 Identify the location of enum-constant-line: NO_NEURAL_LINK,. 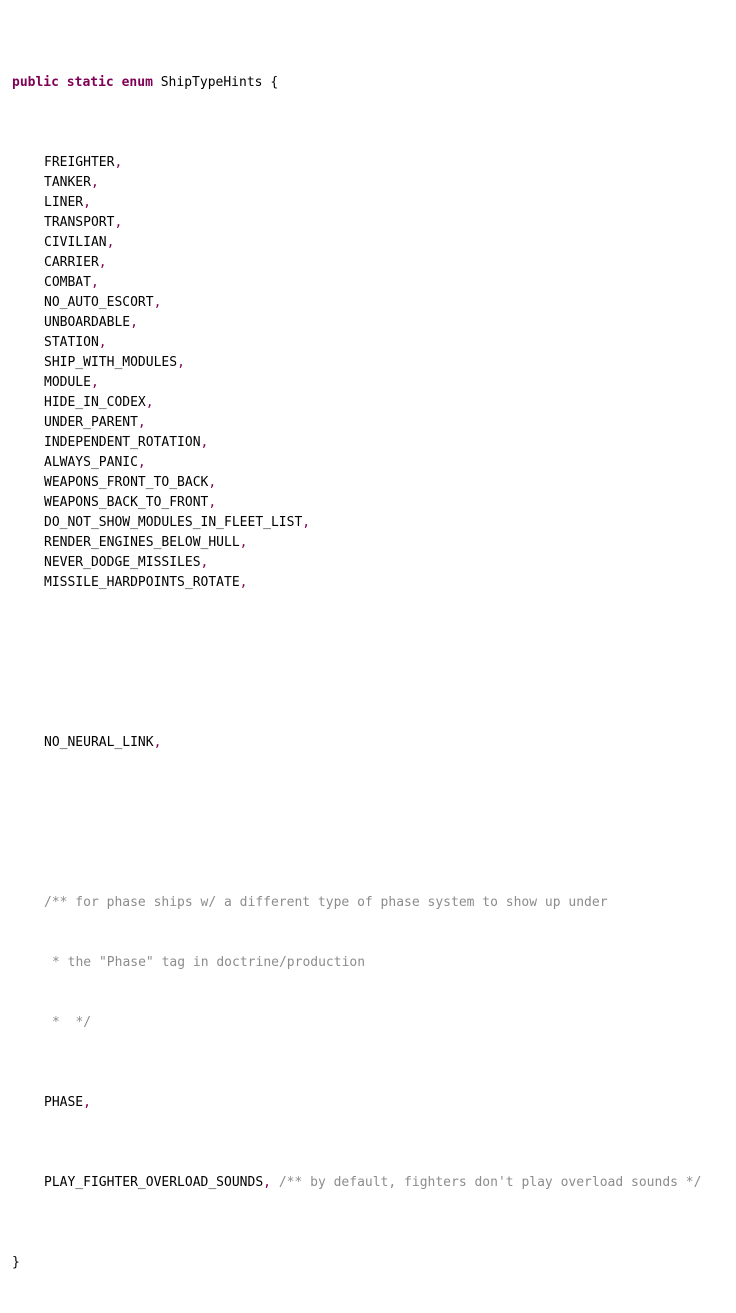
(356, 743).